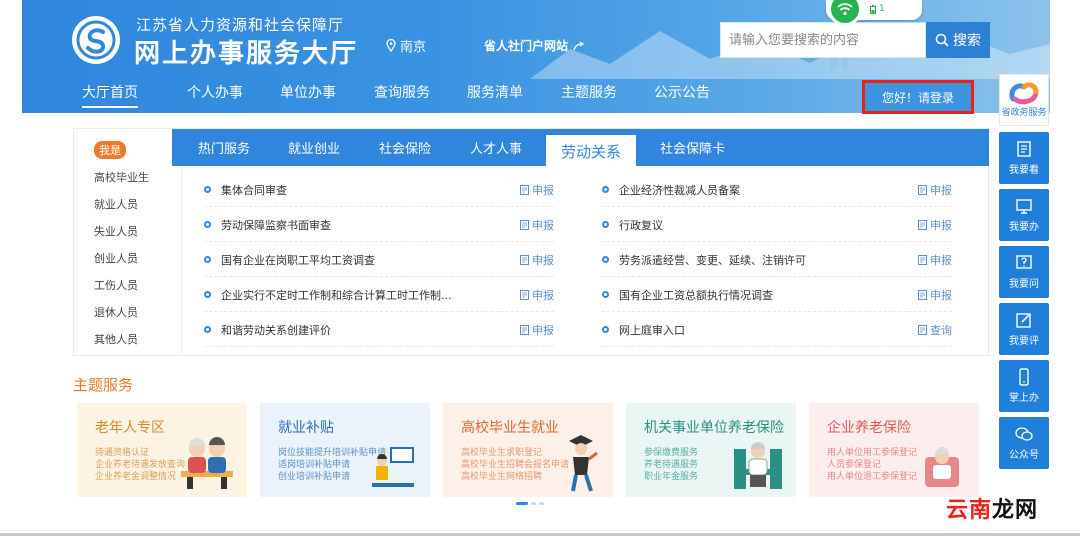 This screenshot has width=1080, height=536. I want to click on card-title: 老年人专区, so click(130, 428).